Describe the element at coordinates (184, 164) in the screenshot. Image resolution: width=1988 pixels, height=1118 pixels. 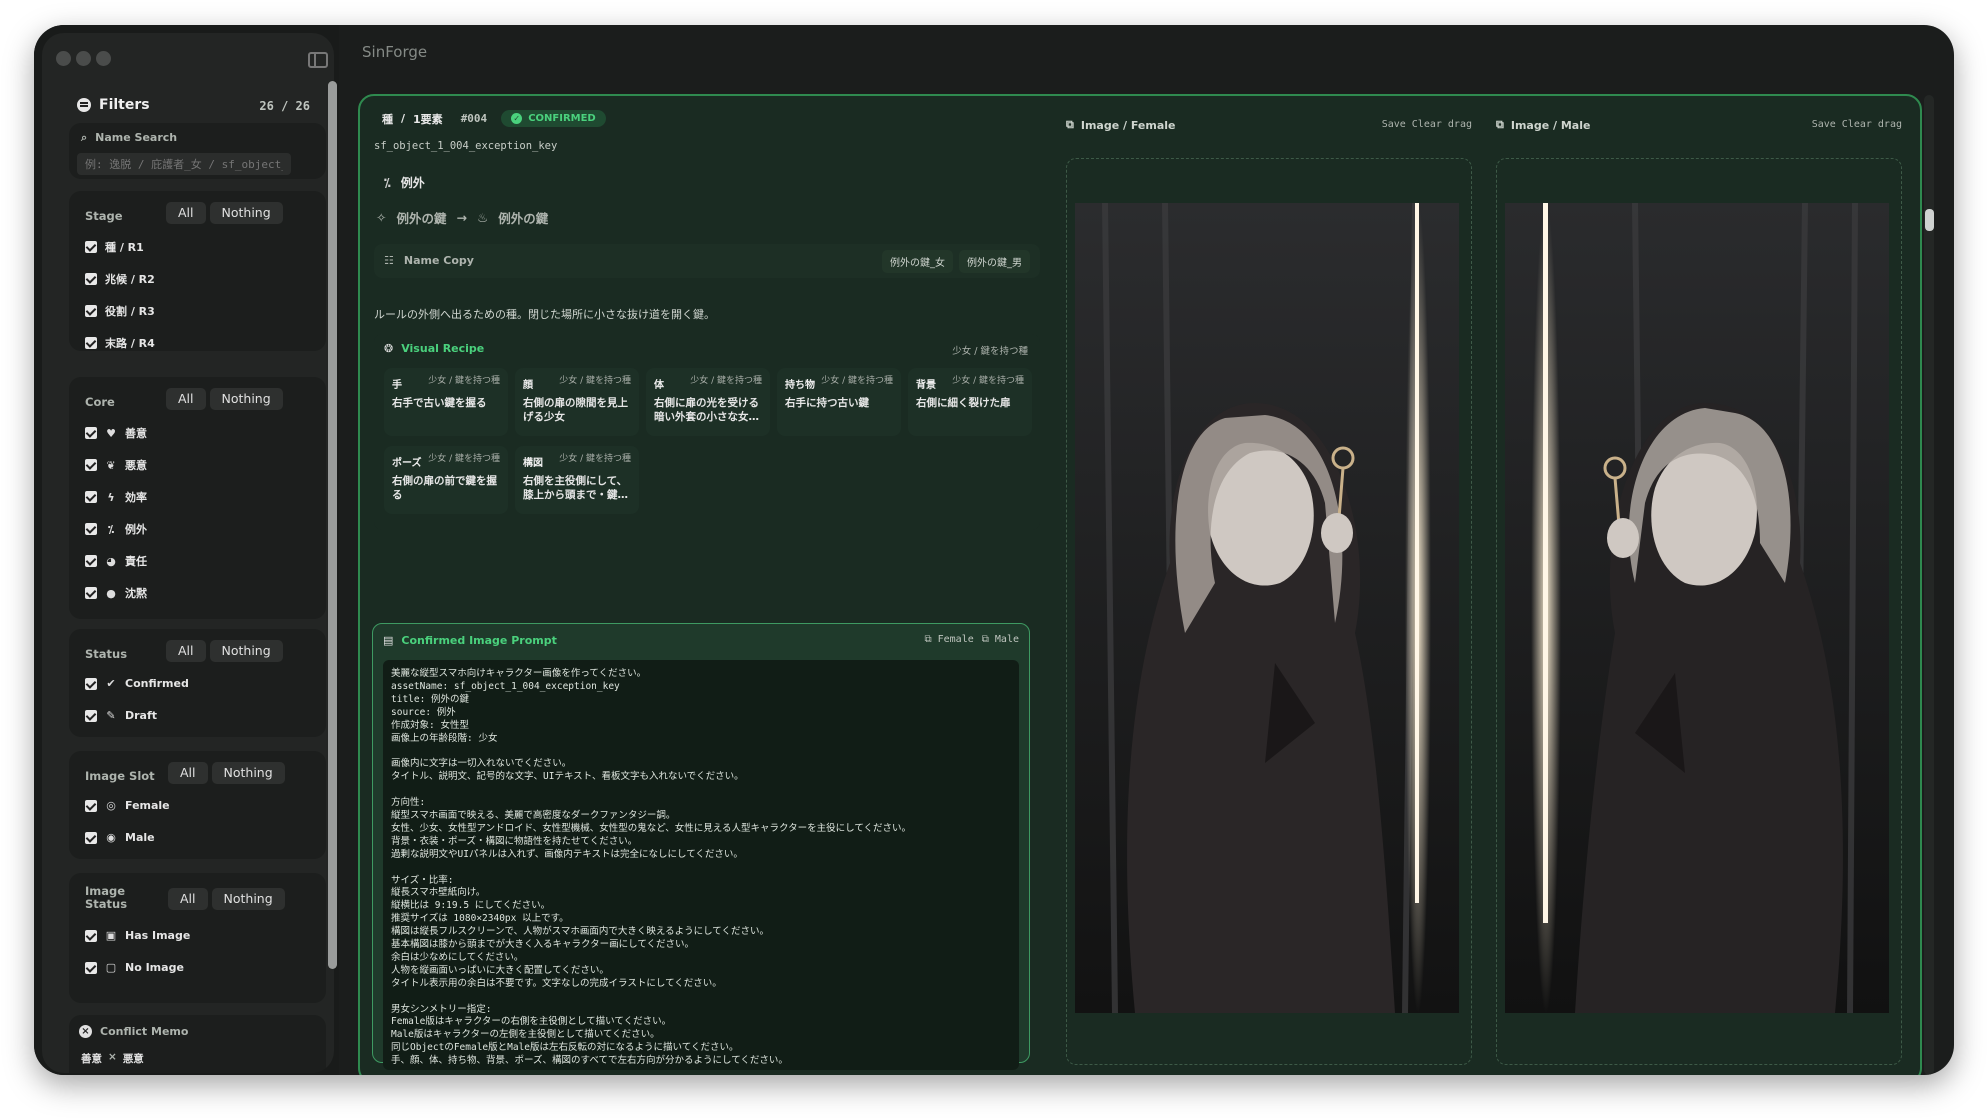
I see `name-search-input` at that location.